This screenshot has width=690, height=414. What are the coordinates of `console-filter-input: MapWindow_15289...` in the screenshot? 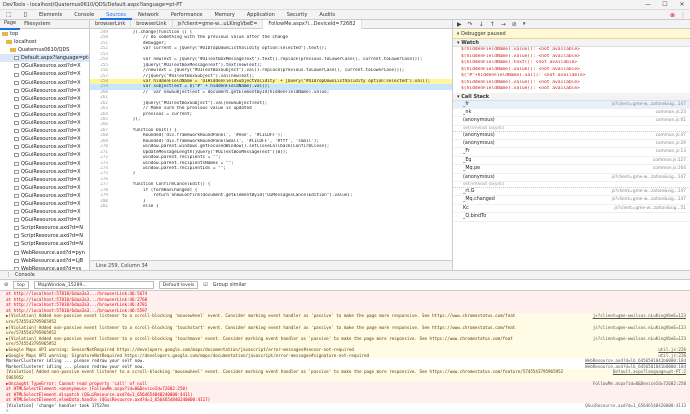 It's located at (93, 285).